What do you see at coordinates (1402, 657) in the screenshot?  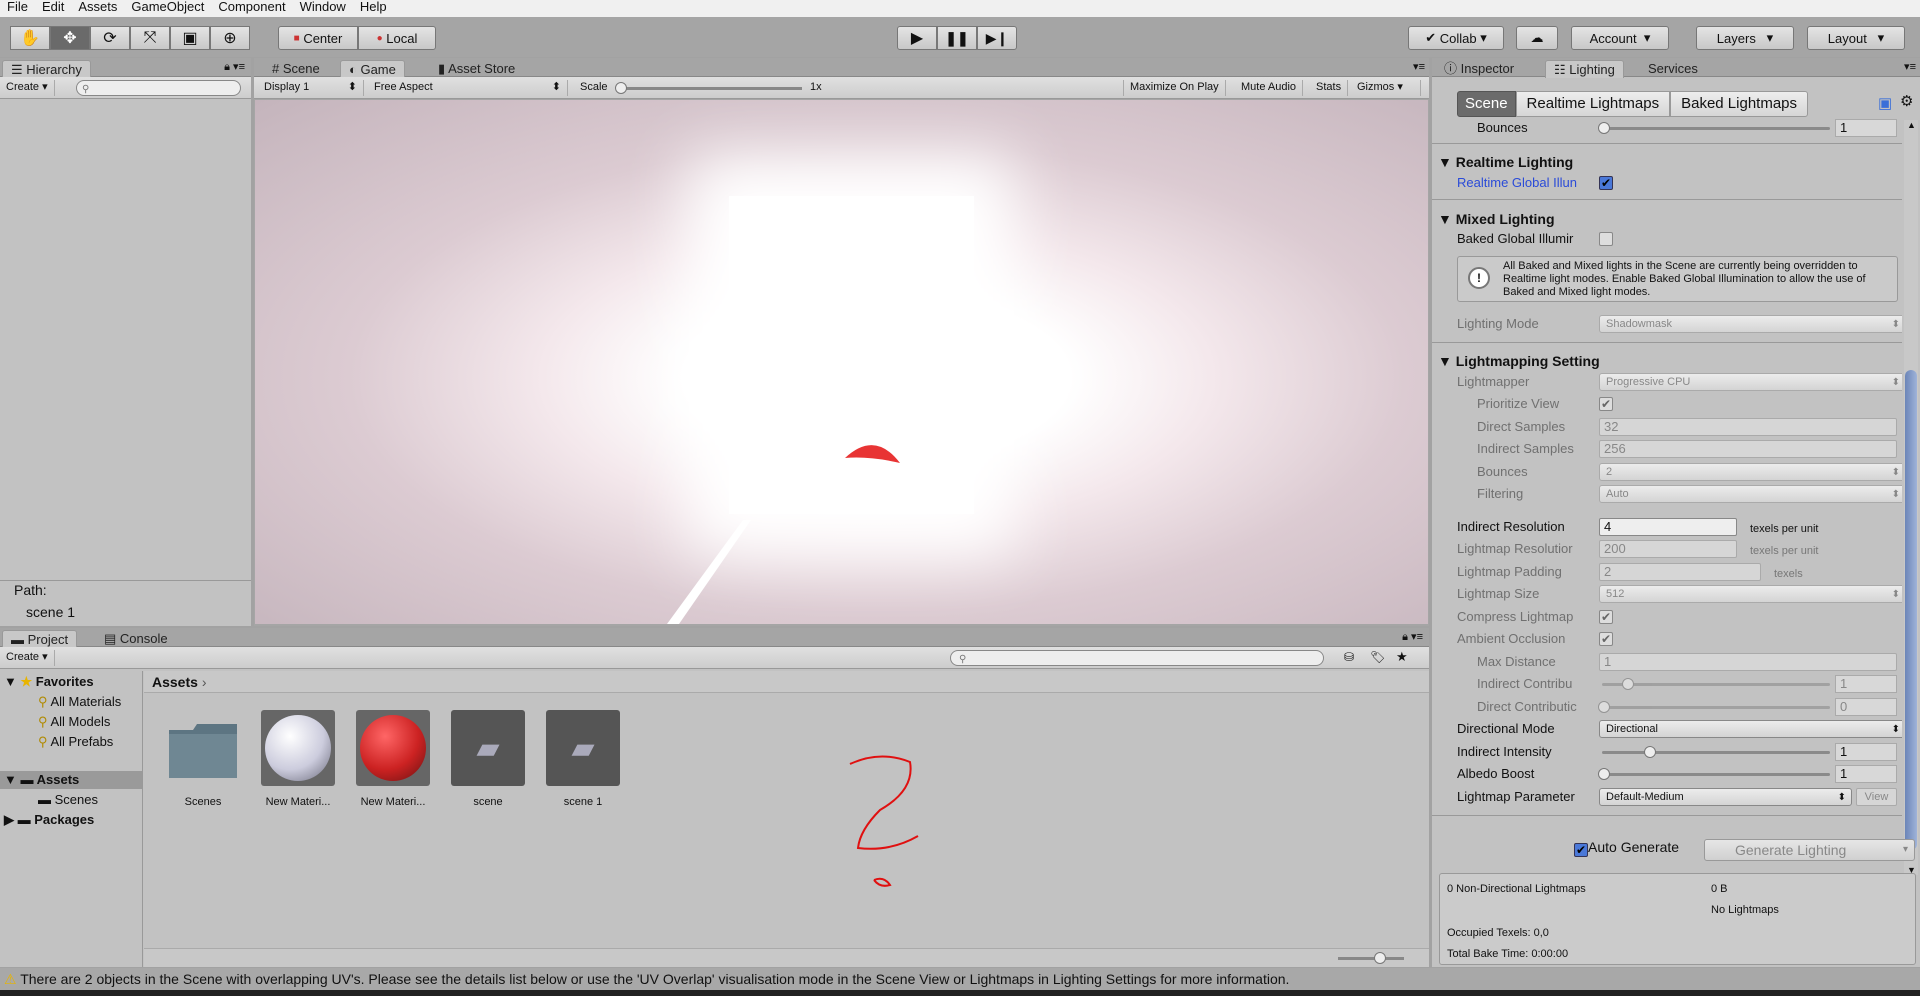 I see `star-icon: ★` at bounding box center [1402, 657].